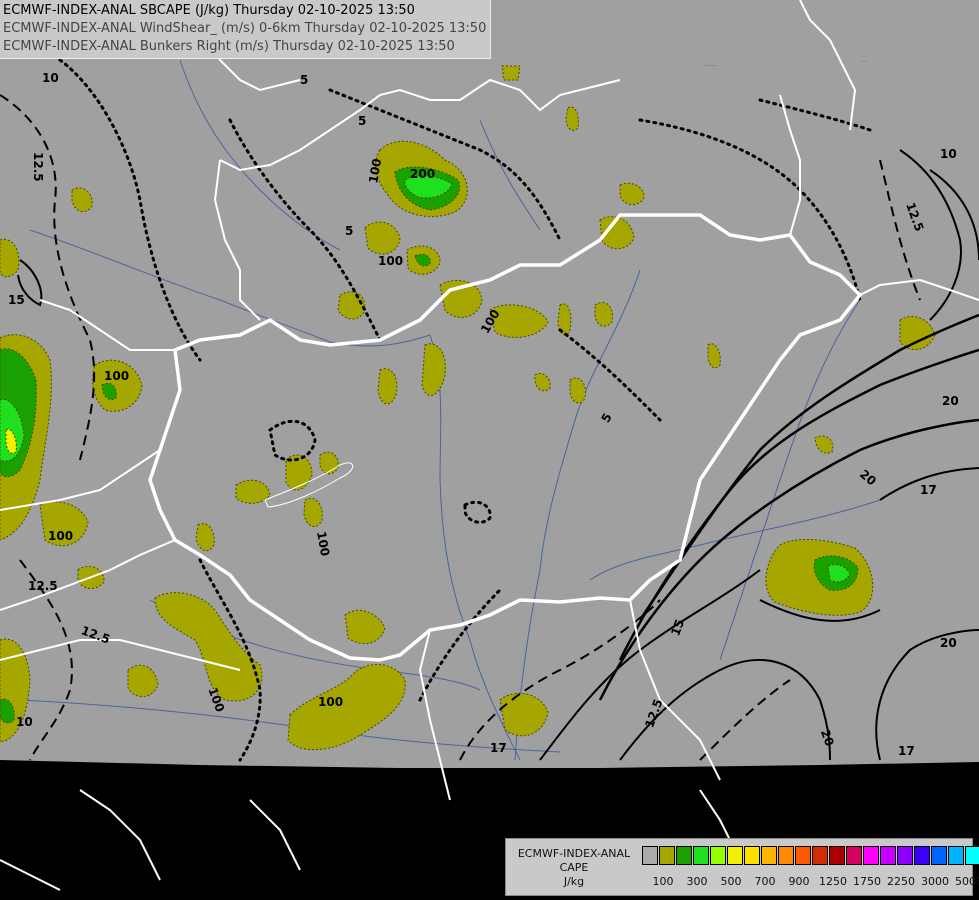 The height and width of the screenshot is (900, 979). I want to click on legend-model: ECMWF-INDEX-ANAL, so click(574, 853).